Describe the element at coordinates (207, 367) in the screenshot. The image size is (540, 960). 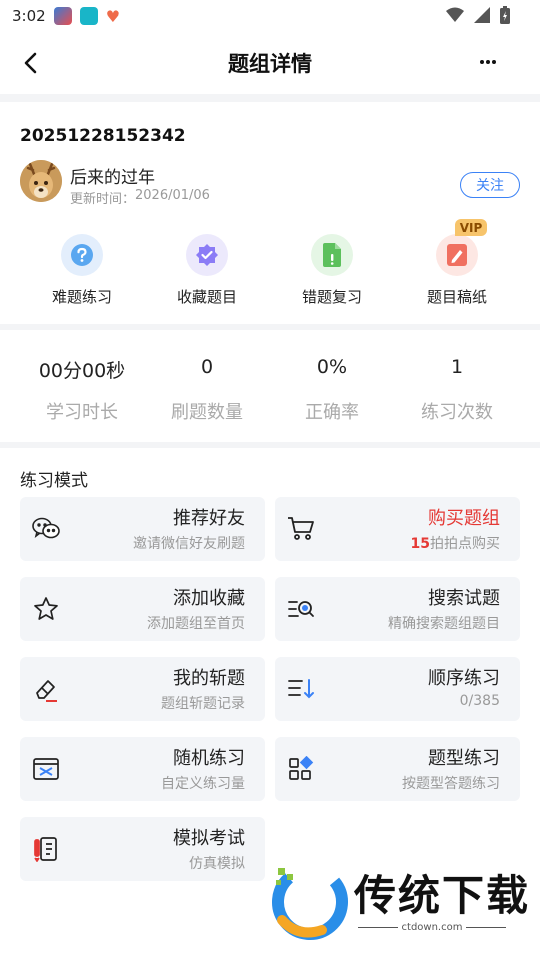
I see `stat-value: 0` at that location.